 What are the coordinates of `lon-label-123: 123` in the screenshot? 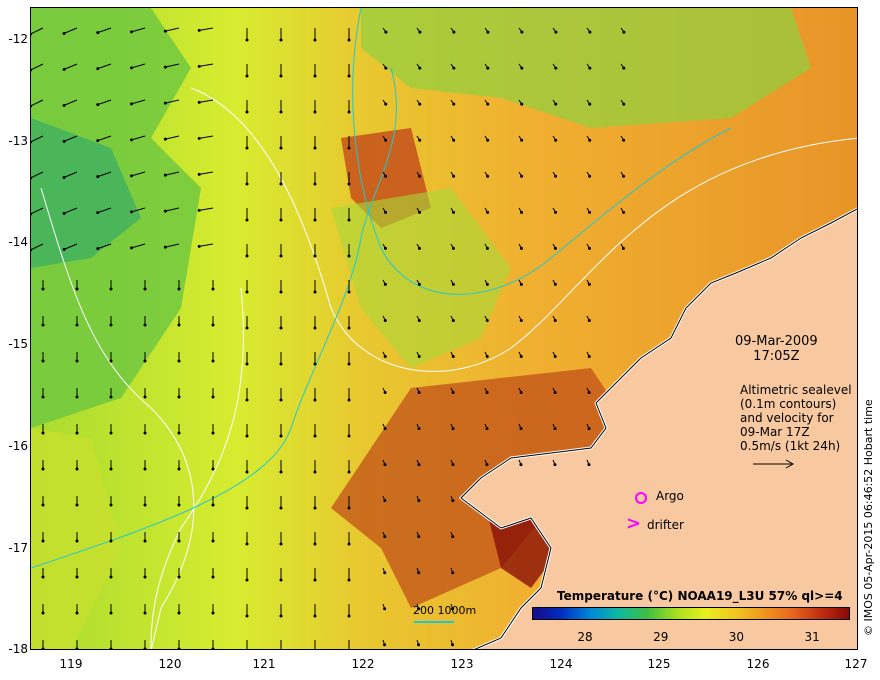 It's located at (462, 664).